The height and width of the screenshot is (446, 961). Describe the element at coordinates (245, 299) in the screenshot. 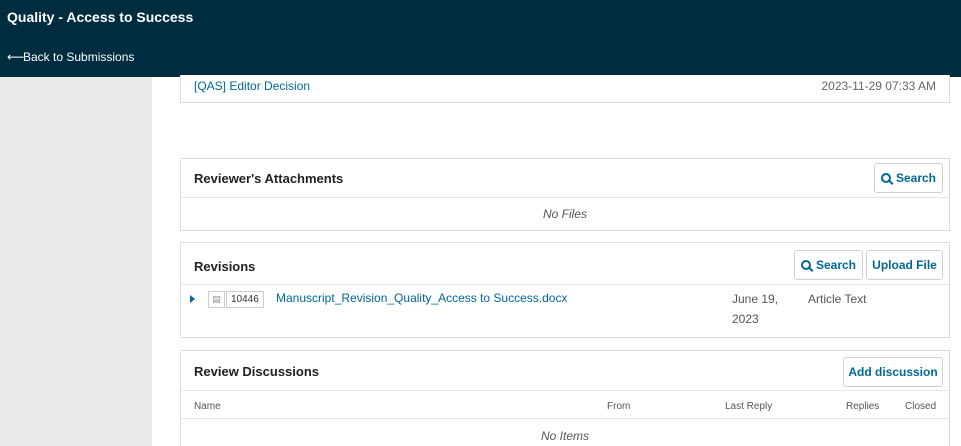

I see `file-id: 10446` at that location.